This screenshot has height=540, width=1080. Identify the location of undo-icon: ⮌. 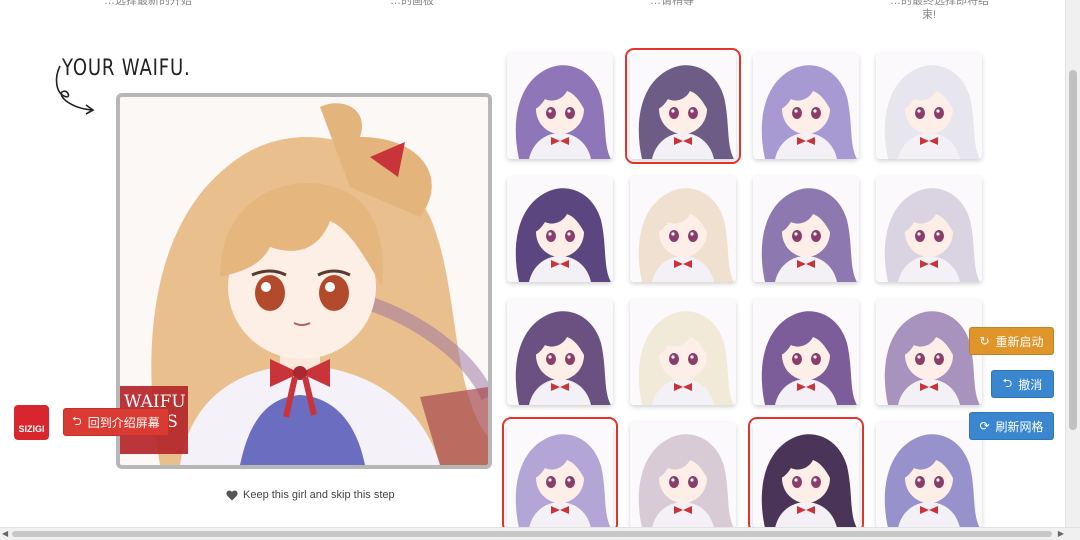
(1007, 382).